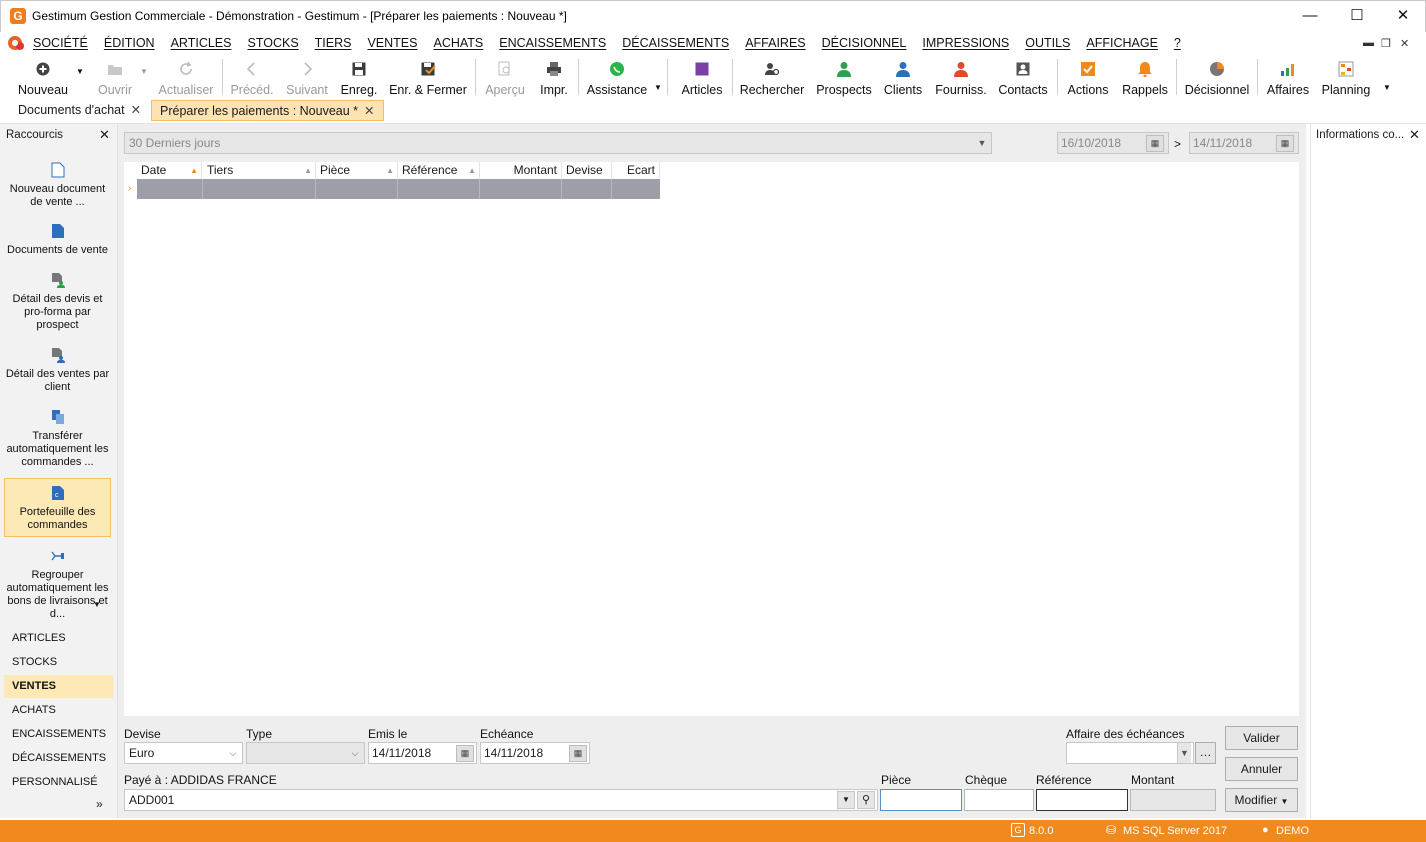 The height and width of the screenshot is (842, 1426). Describe the element at coordinates (80, 74) in the screenshot. I see `nouveau-dropdown: ▼` at that location.